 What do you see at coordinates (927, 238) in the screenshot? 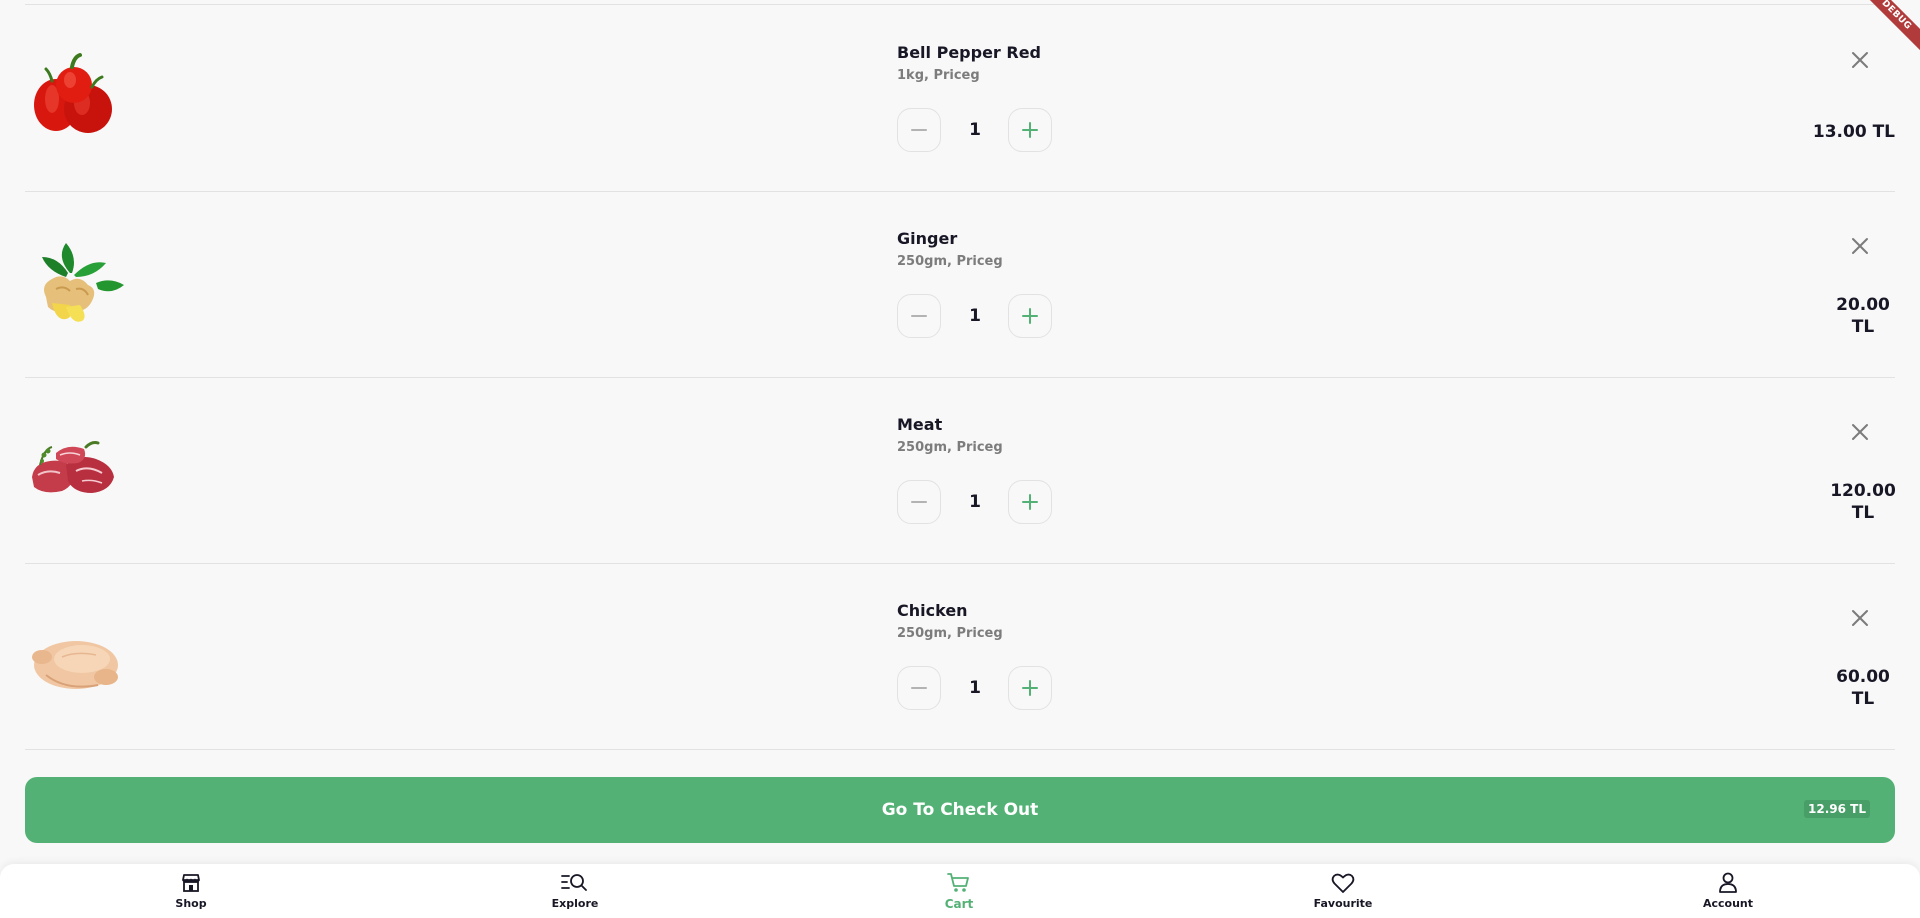
I see `item-name: Ginger` at bounding box center [927, 238].